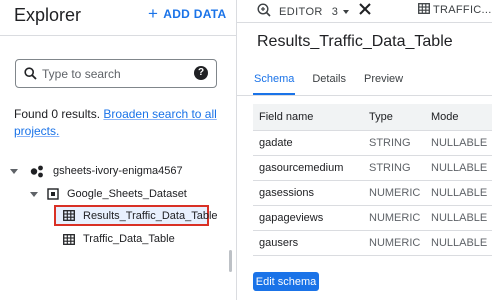  I want to click on project-name: gsheets-ivory-enigma4567, so click(118, 171).